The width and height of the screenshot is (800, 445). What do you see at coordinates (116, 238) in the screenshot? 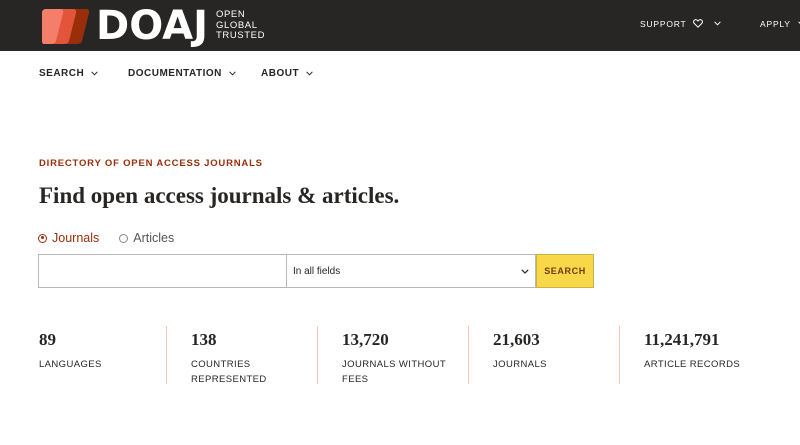
I see `search-type-radio-group: Journals Articles` at bounding box center [116, 238].